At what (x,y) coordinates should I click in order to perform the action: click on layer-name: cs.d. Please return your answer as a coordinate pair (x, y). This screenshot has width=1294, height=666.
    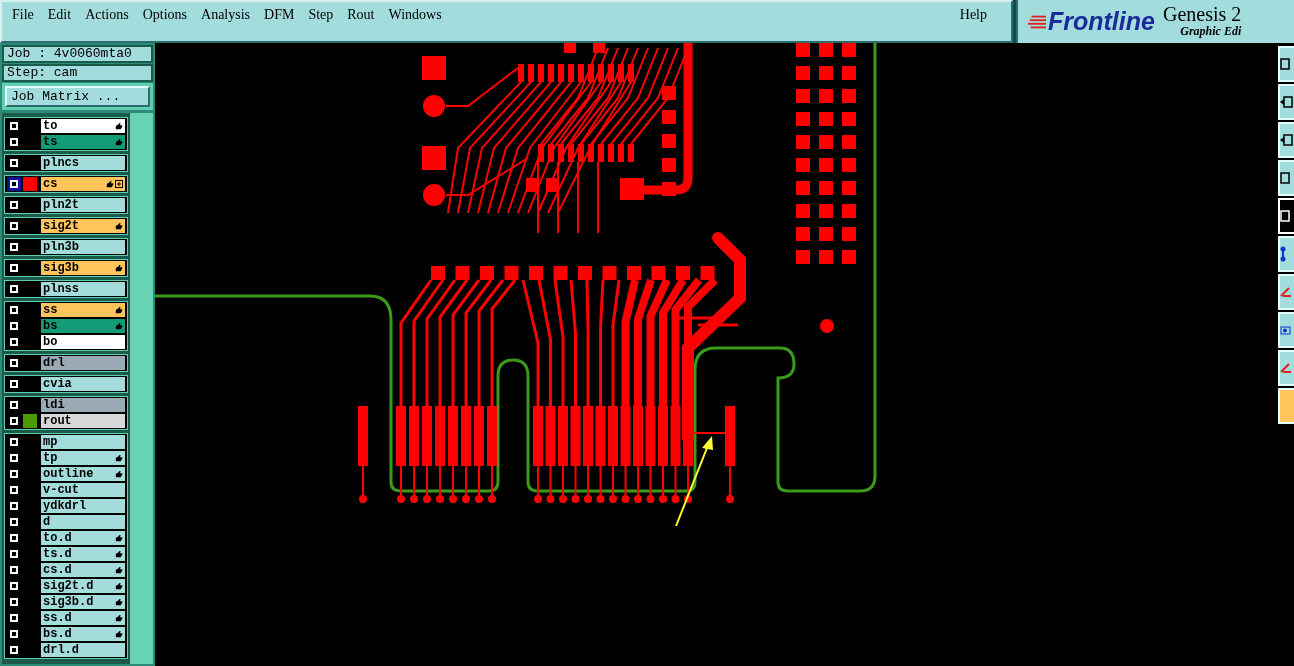
    Looking at the image, I should click on (83, 570).